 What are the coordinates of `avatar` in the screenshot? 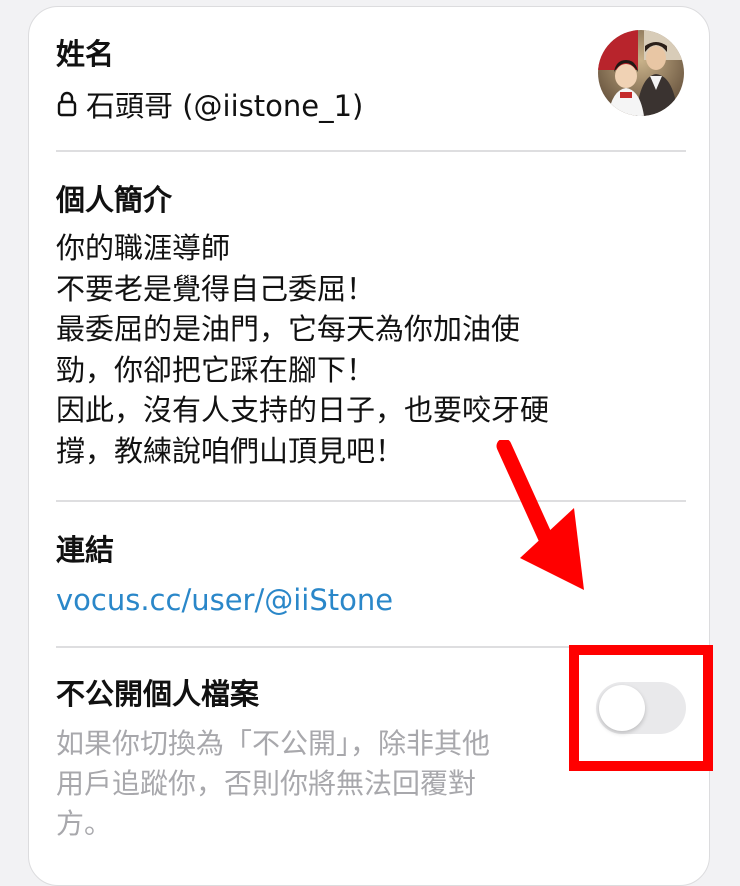 It's located at (641, 73).